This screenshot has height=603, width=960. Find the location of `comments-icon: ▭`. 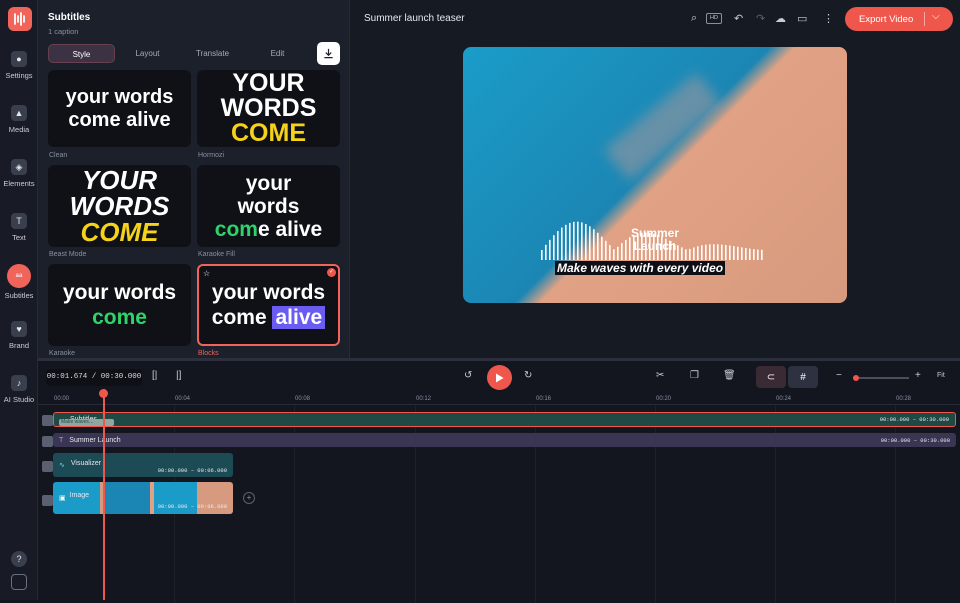

comments-icon: ▭ is located at coordinates (802, 18).